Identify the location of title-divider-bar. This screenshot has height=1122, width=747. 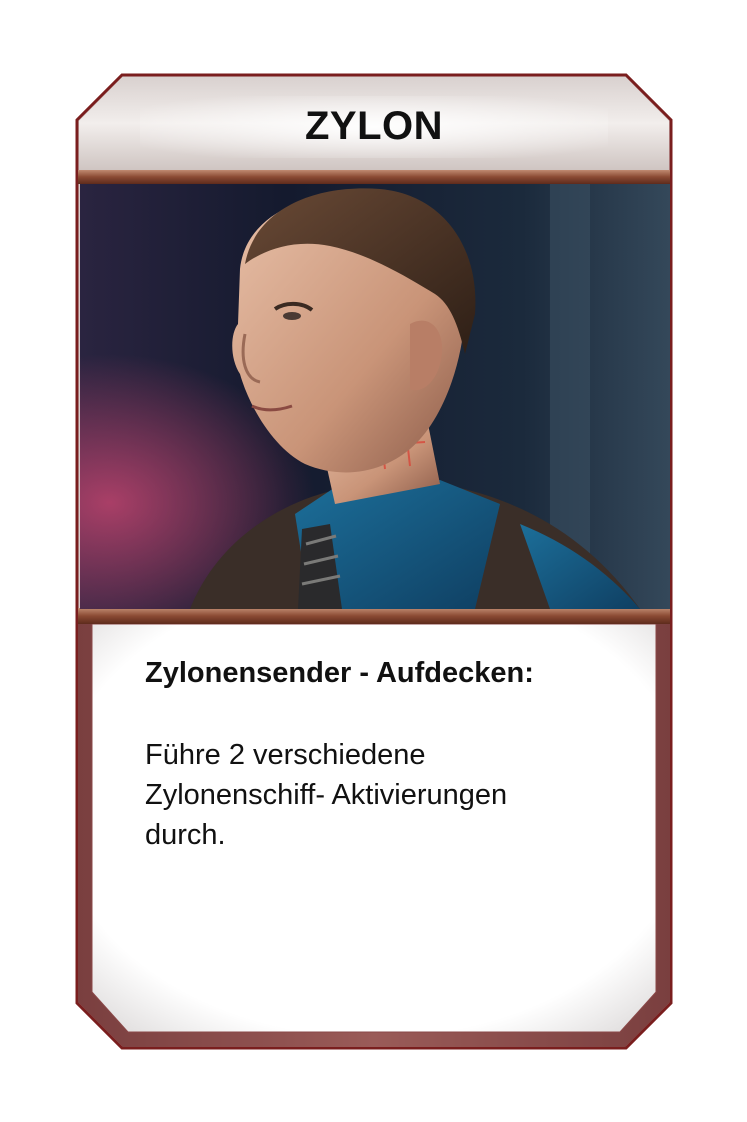
(374, 177).